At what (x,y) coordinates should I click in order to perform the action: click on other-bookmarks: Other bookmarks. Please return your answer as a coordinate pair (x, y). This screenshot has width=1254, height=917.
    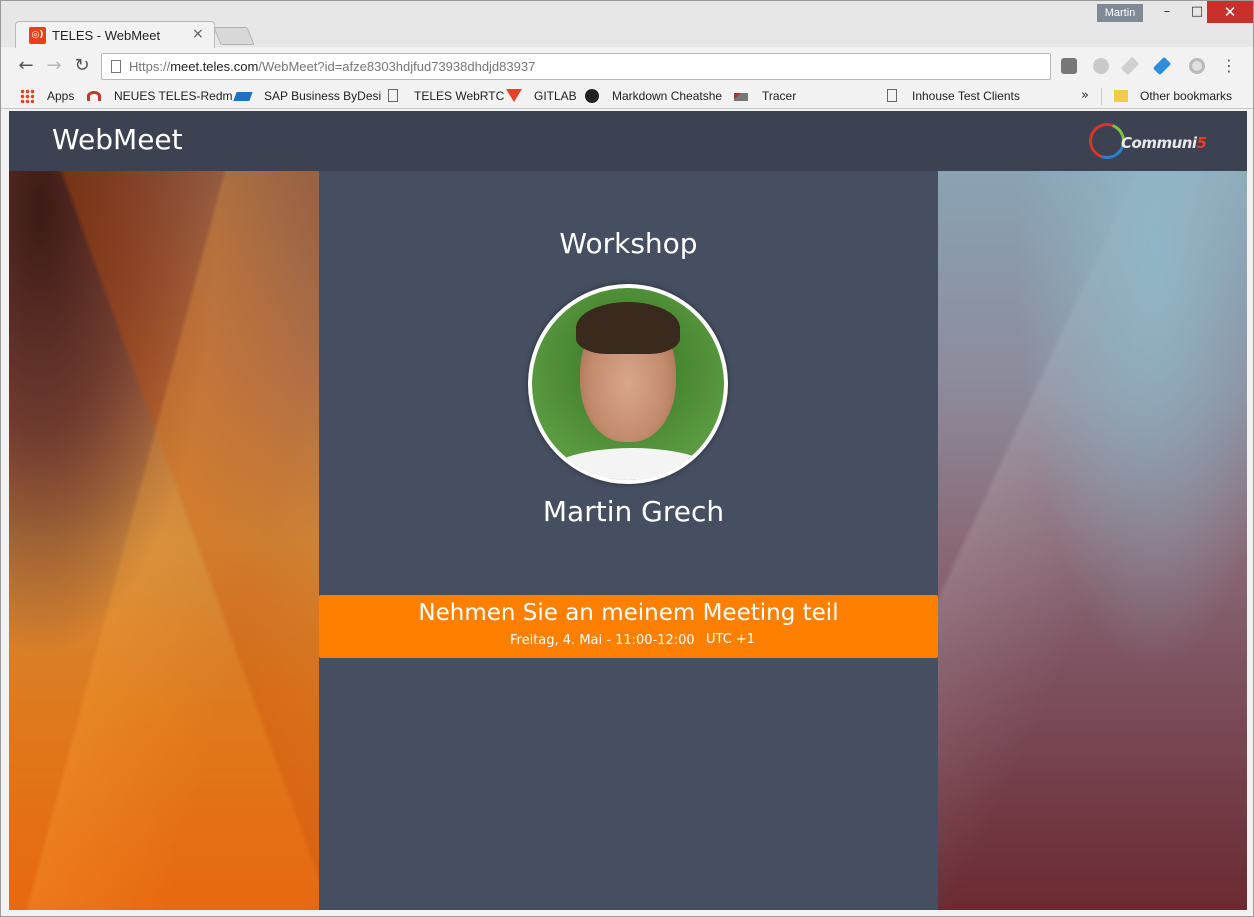
    Looking at the image, I should click on (1186, 96).